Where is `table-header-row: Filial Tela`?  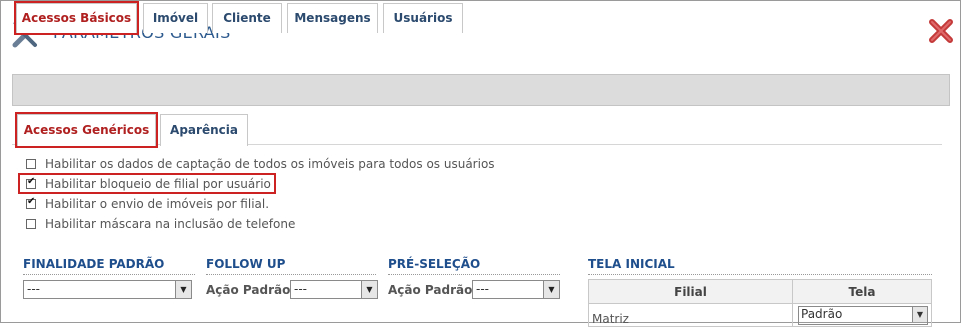 table-header-row: Filial Tela is located at coordinates (760, 291).